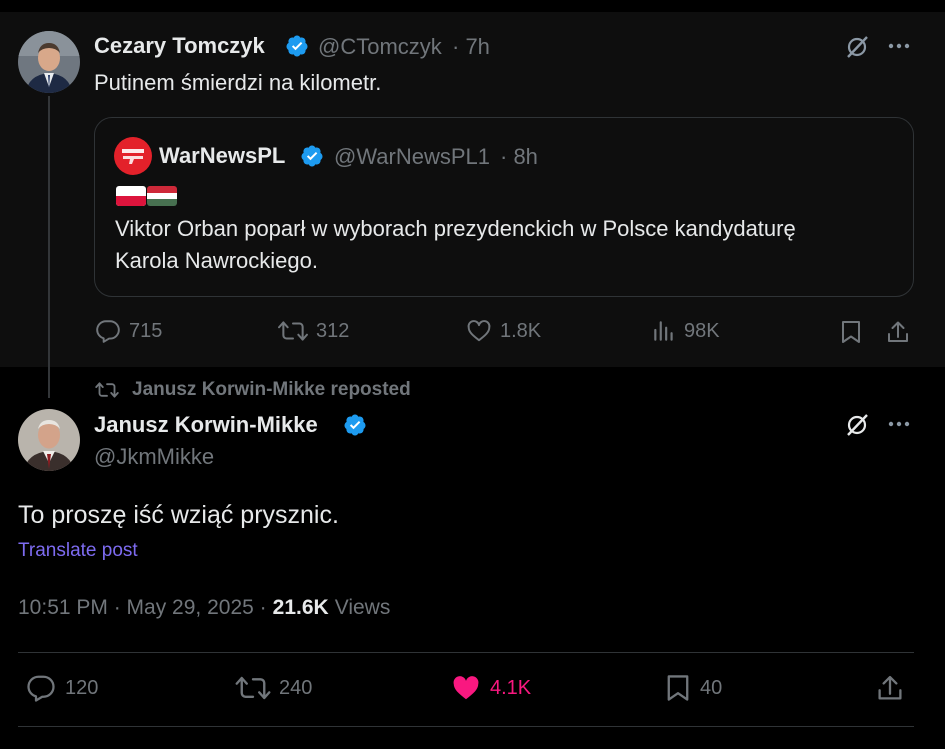  What do you see at coordinates (472, 6) in the screenshot?
I see `top-strip` at bounding box center [472, 6].